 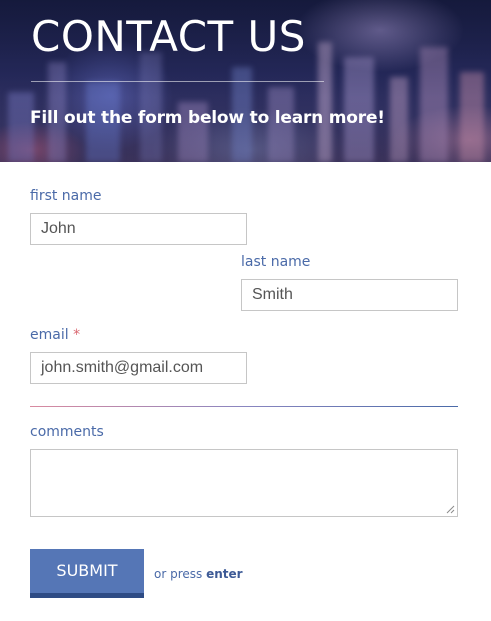 I want to click on comments-label: comments, so click(x=67, y=432).